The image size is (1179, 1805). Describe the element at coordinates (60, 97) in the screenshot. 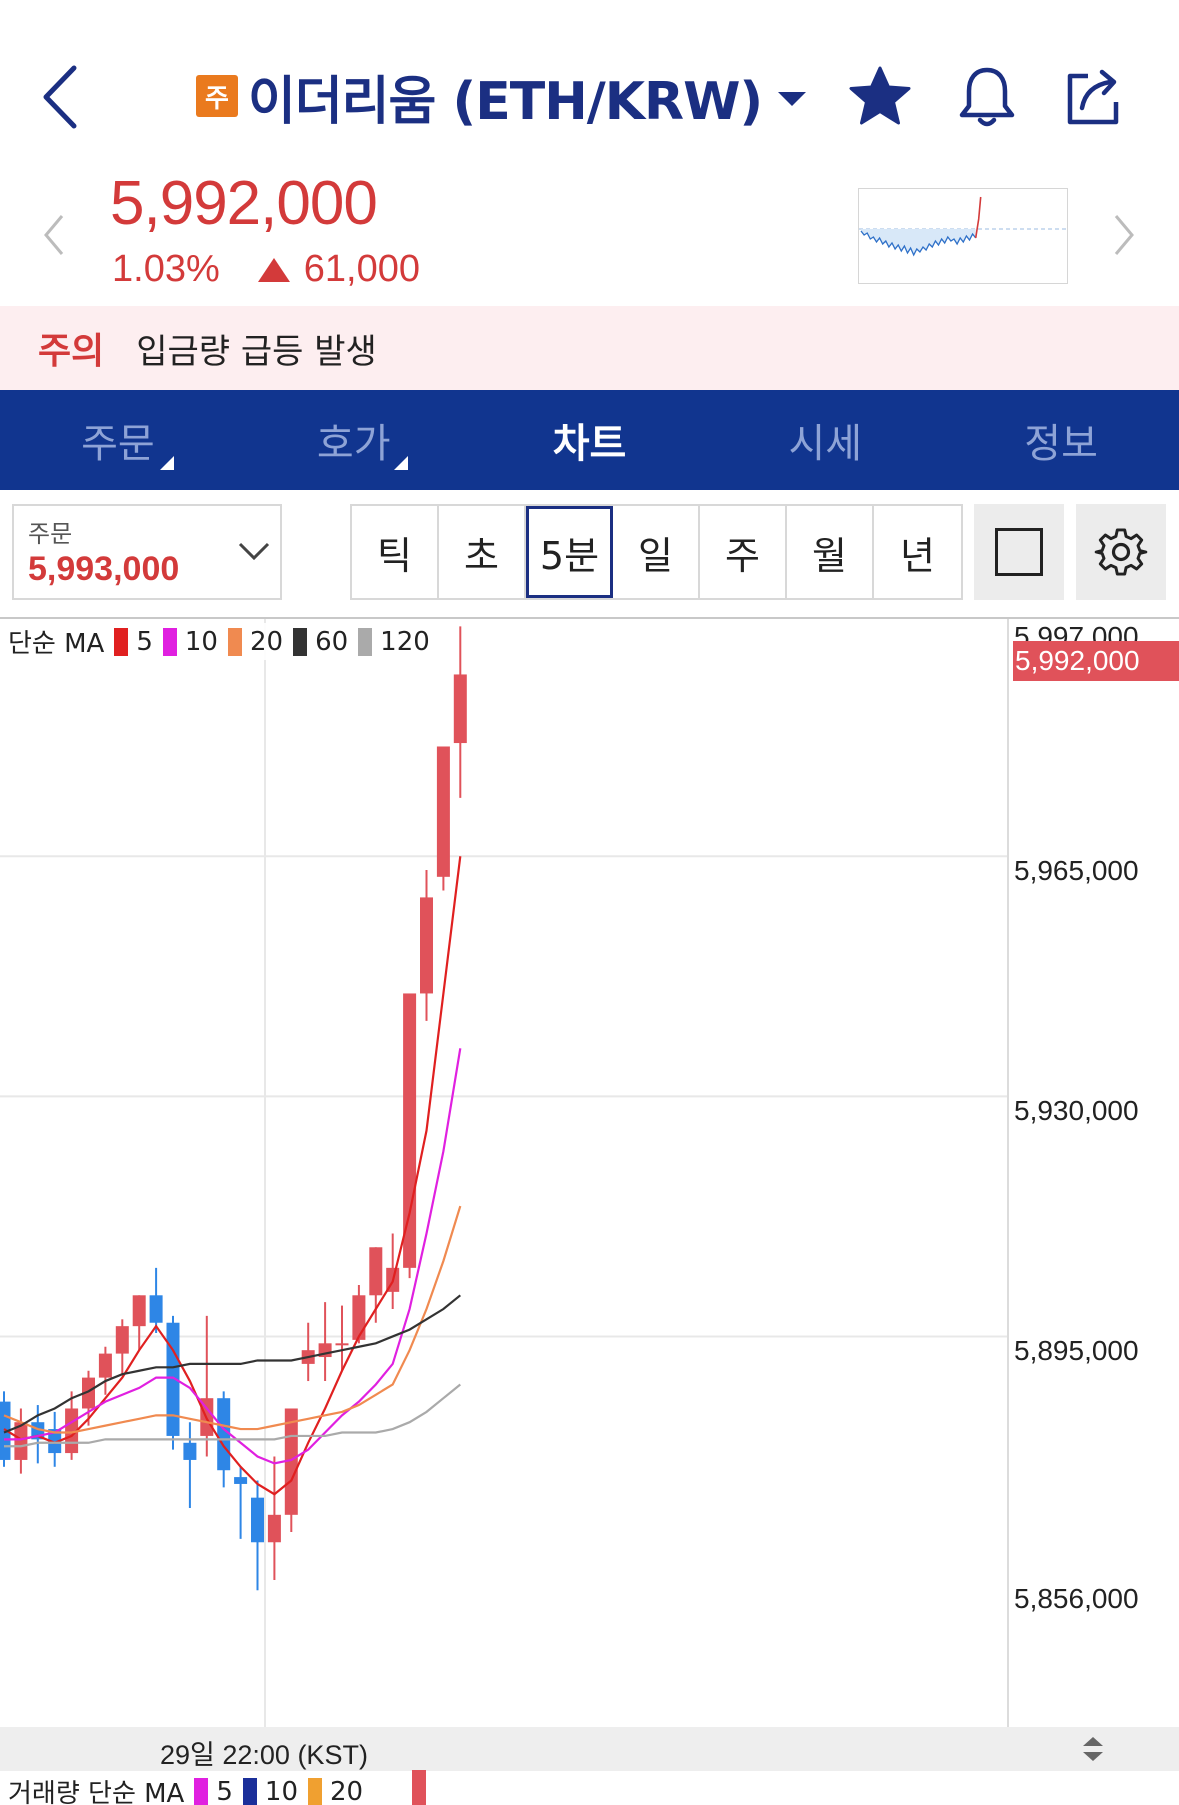

I see `back-icon` at that location.